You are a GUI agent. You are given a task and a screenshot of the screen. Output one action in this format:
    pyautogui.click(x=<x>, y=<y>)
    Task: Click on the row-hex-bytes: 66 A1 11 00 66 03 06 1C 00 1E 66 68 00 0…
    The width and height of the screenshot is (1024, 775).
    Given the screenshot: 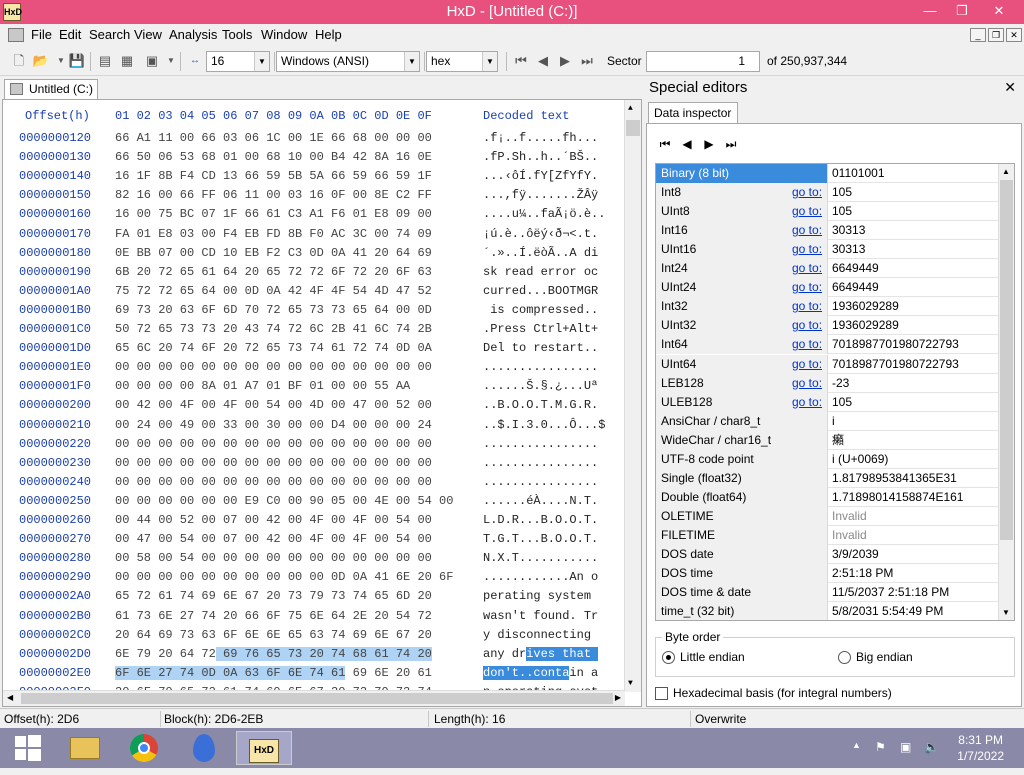 What is the action you would take?
    pyautogui.click(x=273, y=138)
    